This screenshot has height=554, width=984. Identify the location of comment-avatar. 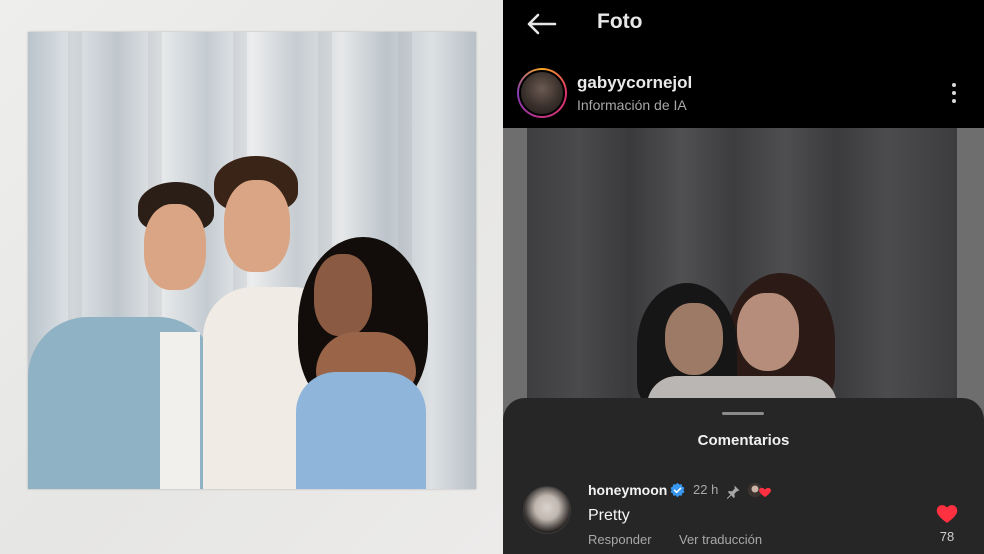
(547, 510).